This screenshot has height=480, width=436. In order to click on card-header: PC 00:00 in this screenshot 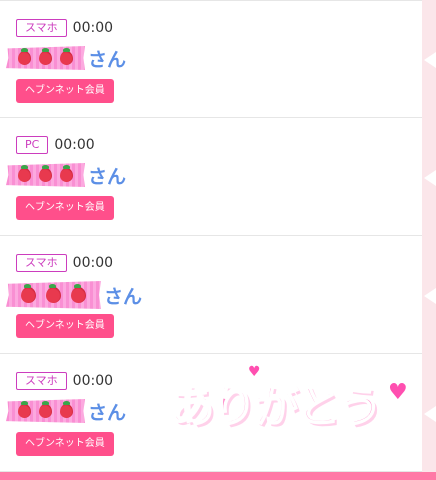, I will do `click(55, 145)`.